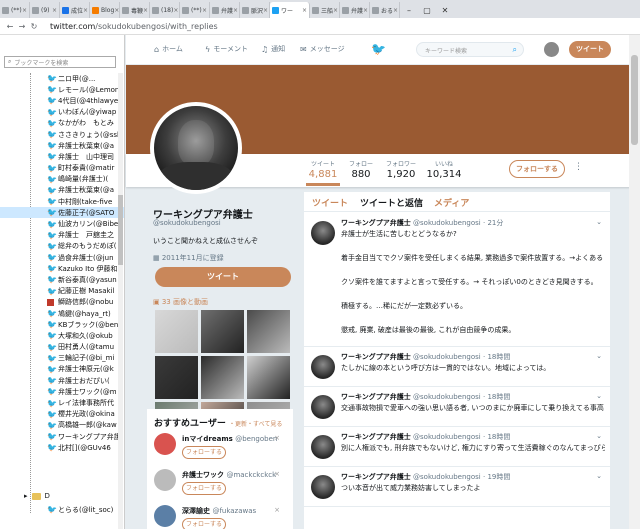  I want to click on bookmark-item: 🐦 総弁のもうだめぽ(, so click(62, 246).